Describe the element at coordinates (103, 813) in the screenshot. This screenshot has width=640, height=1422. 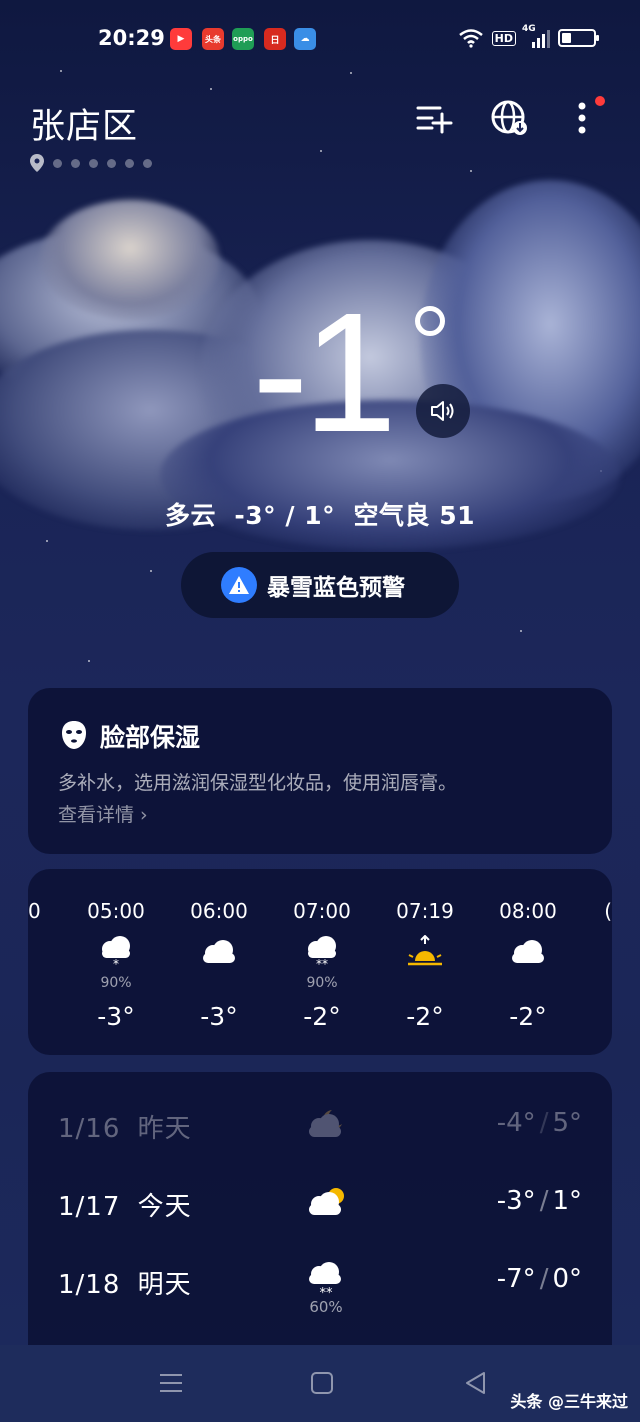
I see `view-details-link: 查看详情 ›` at that location.